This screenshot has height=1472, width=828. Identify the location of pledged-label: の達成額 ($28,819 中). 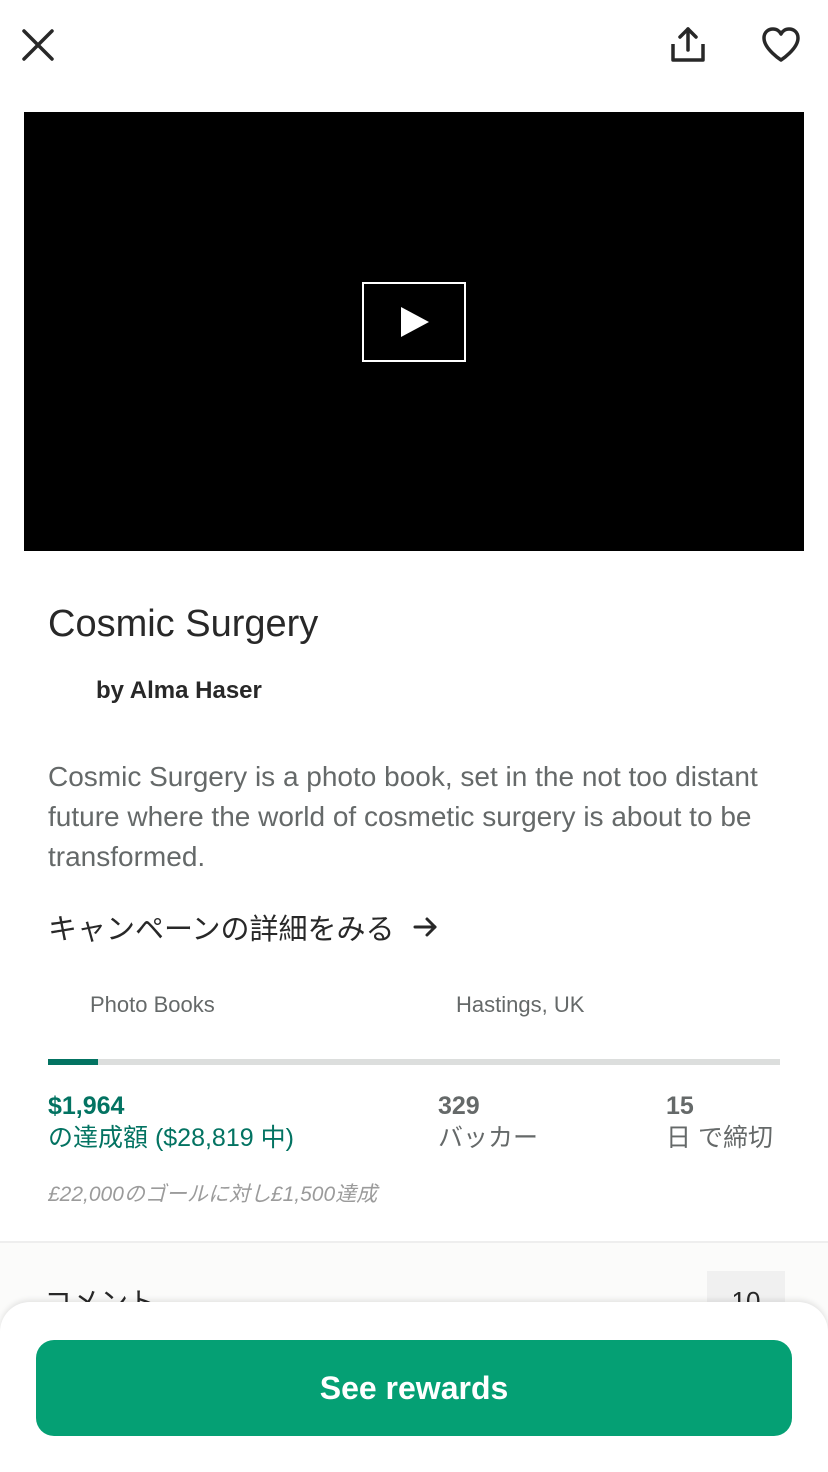
(171, 1138).